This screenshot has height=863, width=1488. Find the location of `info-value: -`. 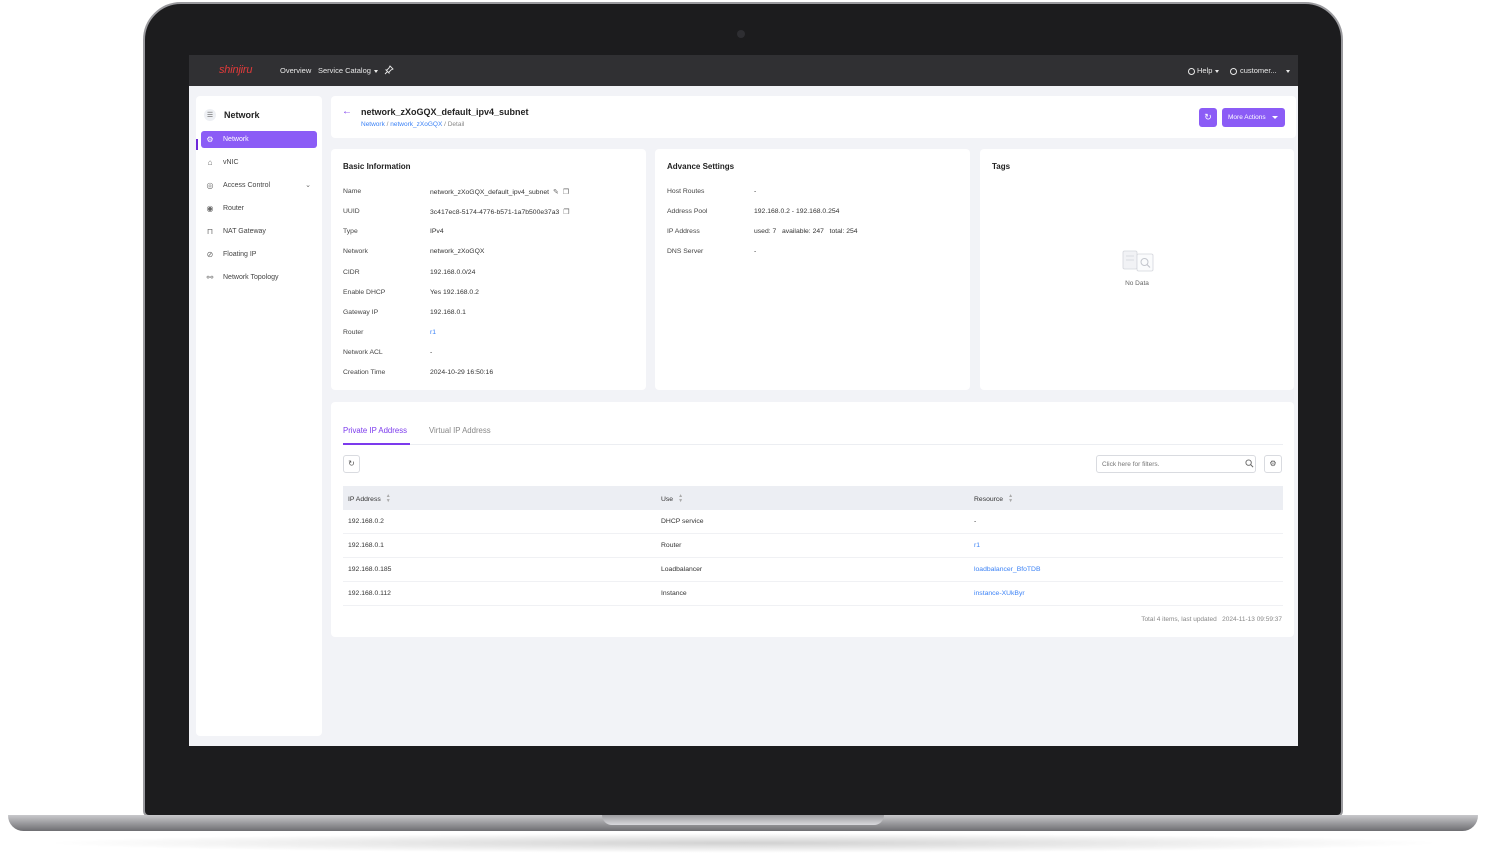

info-value: - is located at coordinates (755, 251).